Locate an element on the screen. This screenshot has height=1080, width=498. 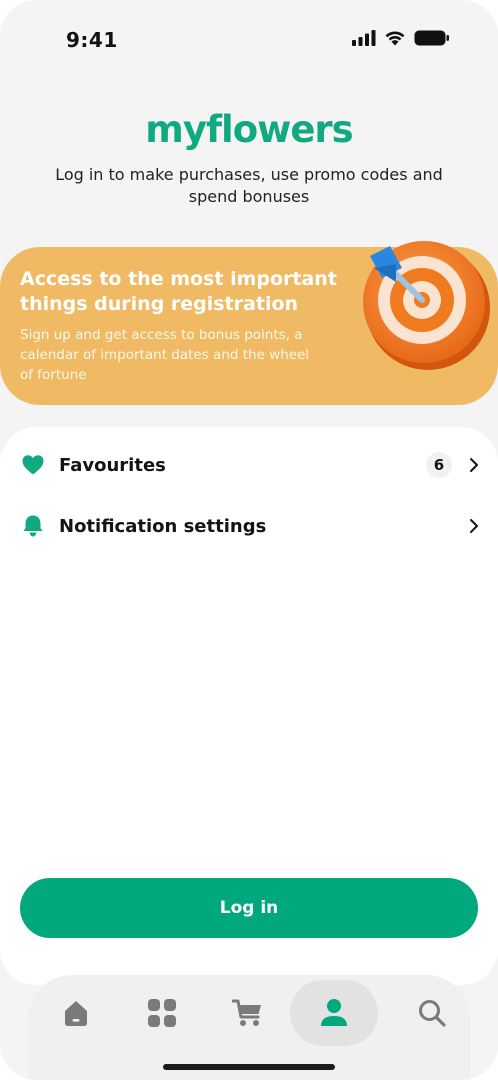
catalog-grid-icon is located at coordinates (162, 1013).